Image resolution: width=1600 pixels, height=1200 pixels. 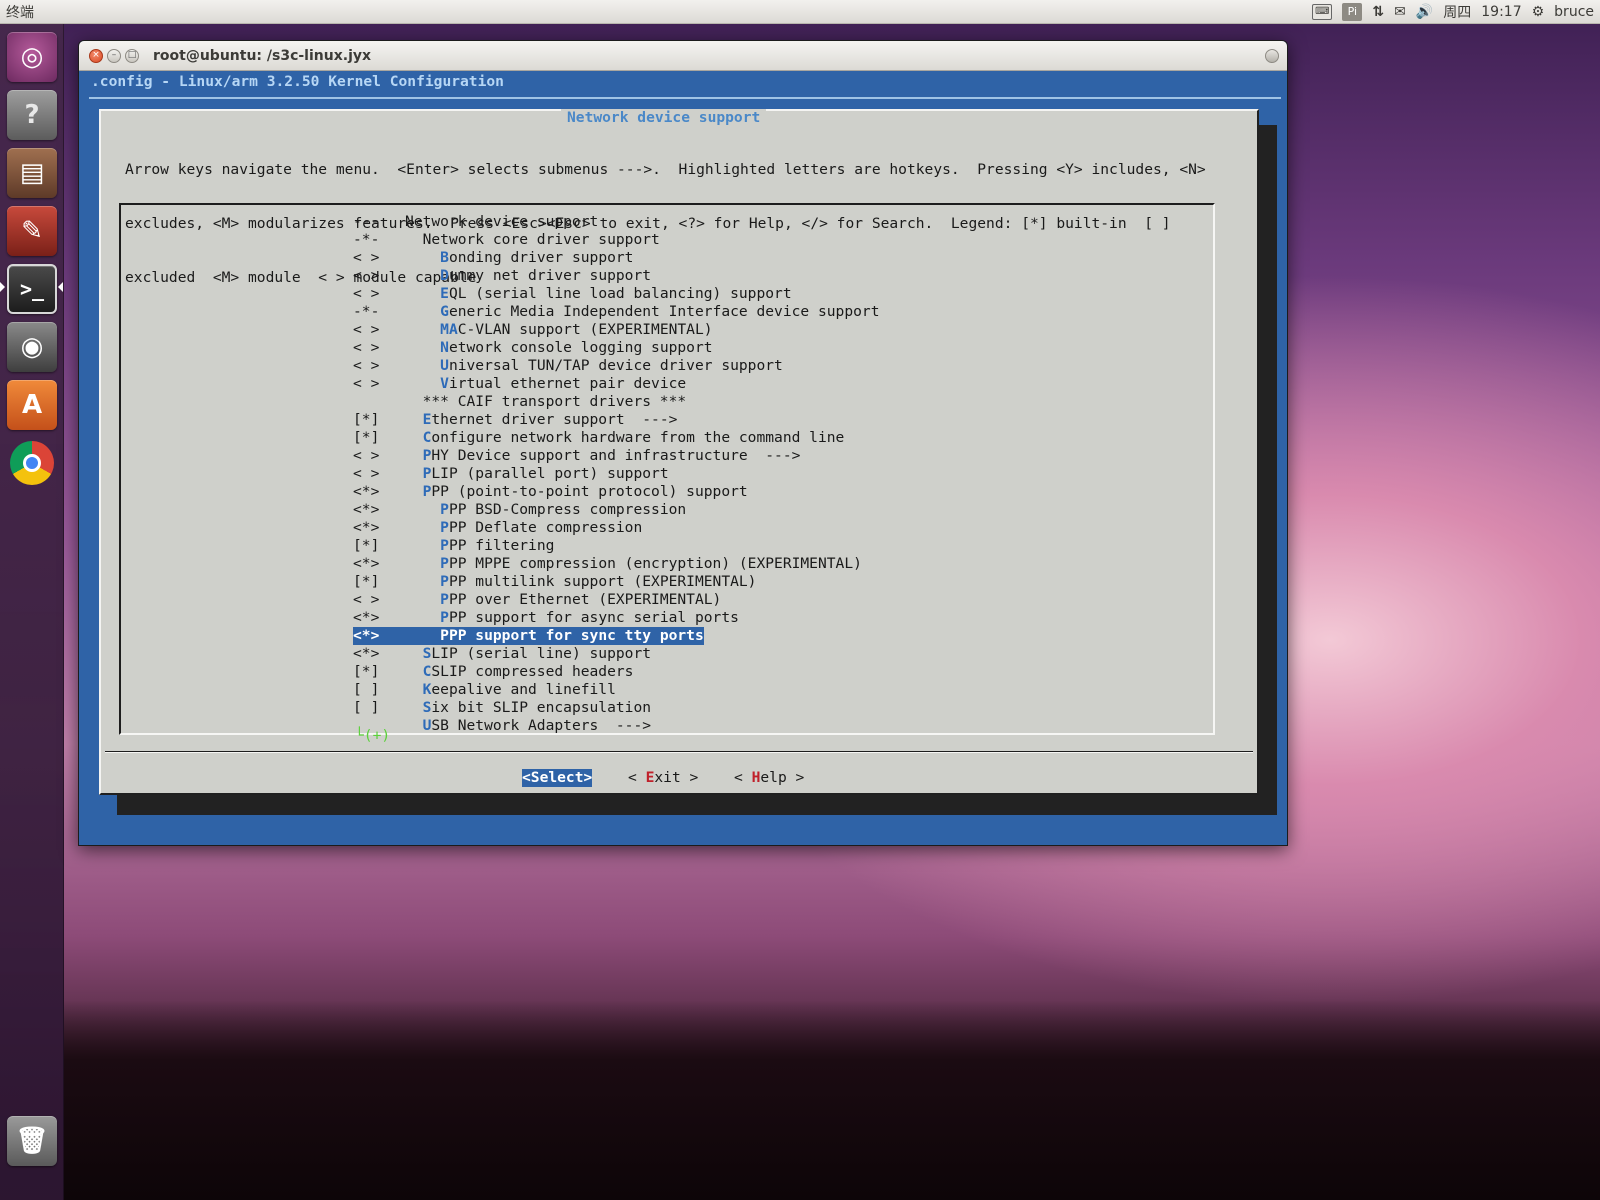 What do you see at coordinates (557, 778) in the screenshot?
I see `select-button: <Select>` at bounding box center [557, 778].